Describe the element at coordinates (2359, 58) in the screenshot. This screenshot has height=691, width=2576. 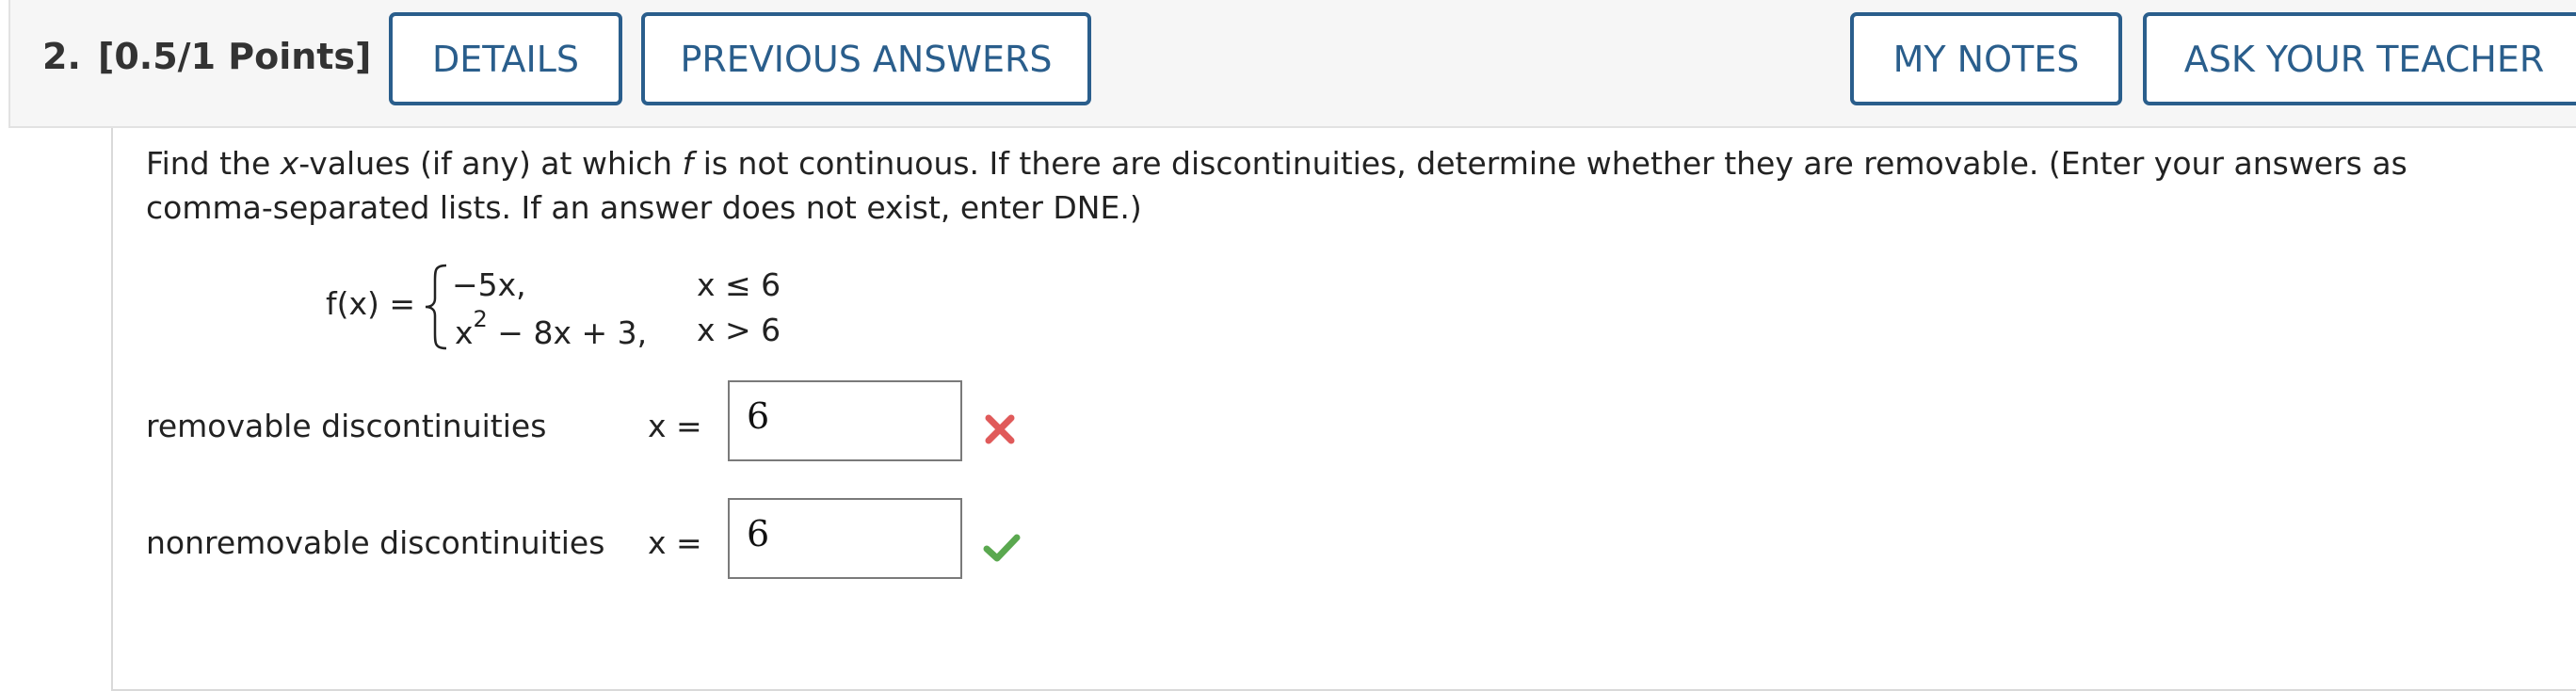
I see `ask-your-teacher-button: ASK YOUR TEACHER` at that location.